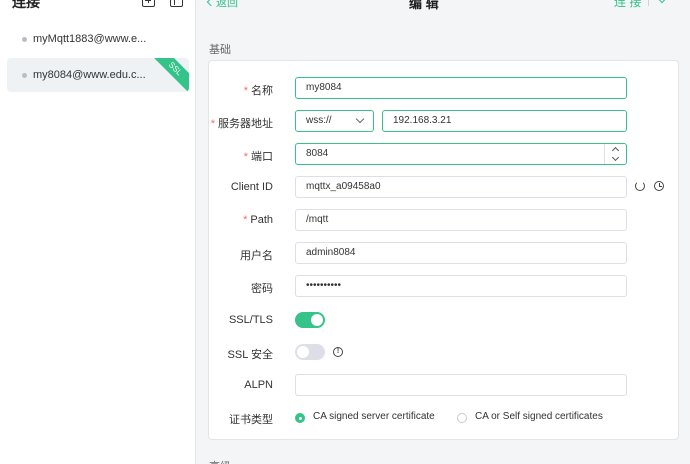  What do you see at coordinates (148, 3) in the screenshot?
I see `add-connection-icon` at bounding box center [148, 3].